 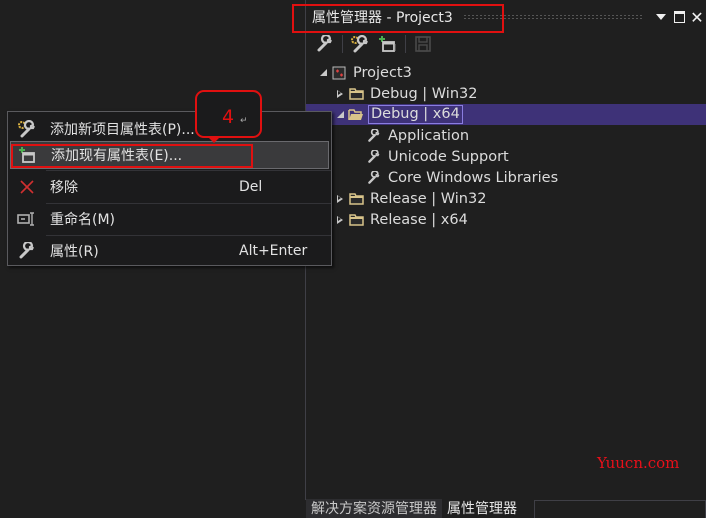 I want to click on save-button, so click(x=423, y=44).